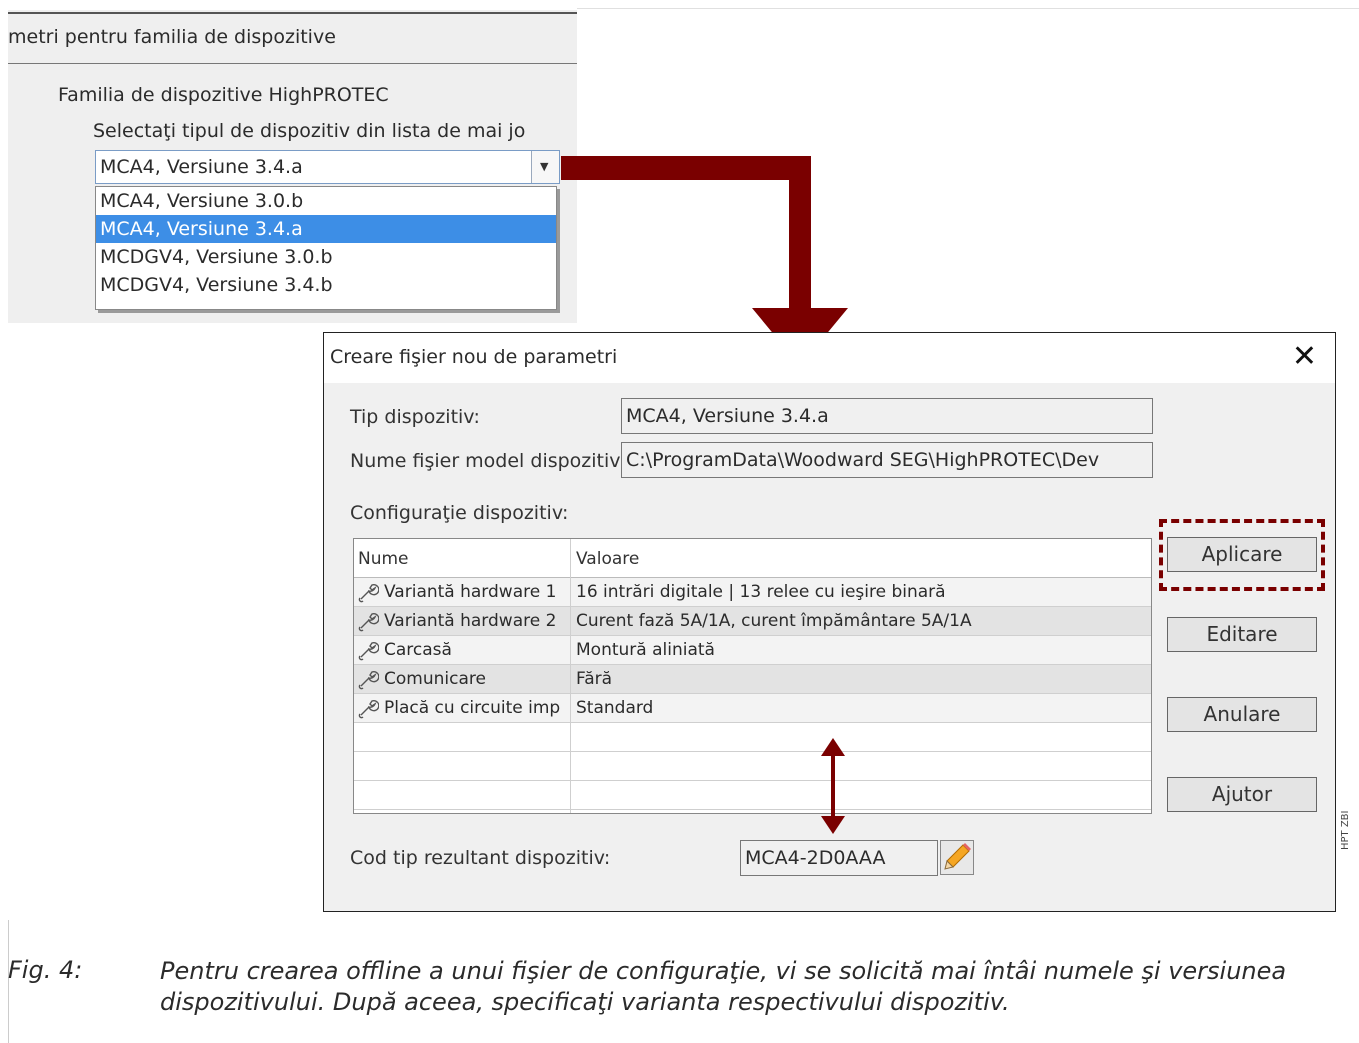 This screenshot has height=1043, width=1359. I want to click on row-value: Fără, so click(594, 679).